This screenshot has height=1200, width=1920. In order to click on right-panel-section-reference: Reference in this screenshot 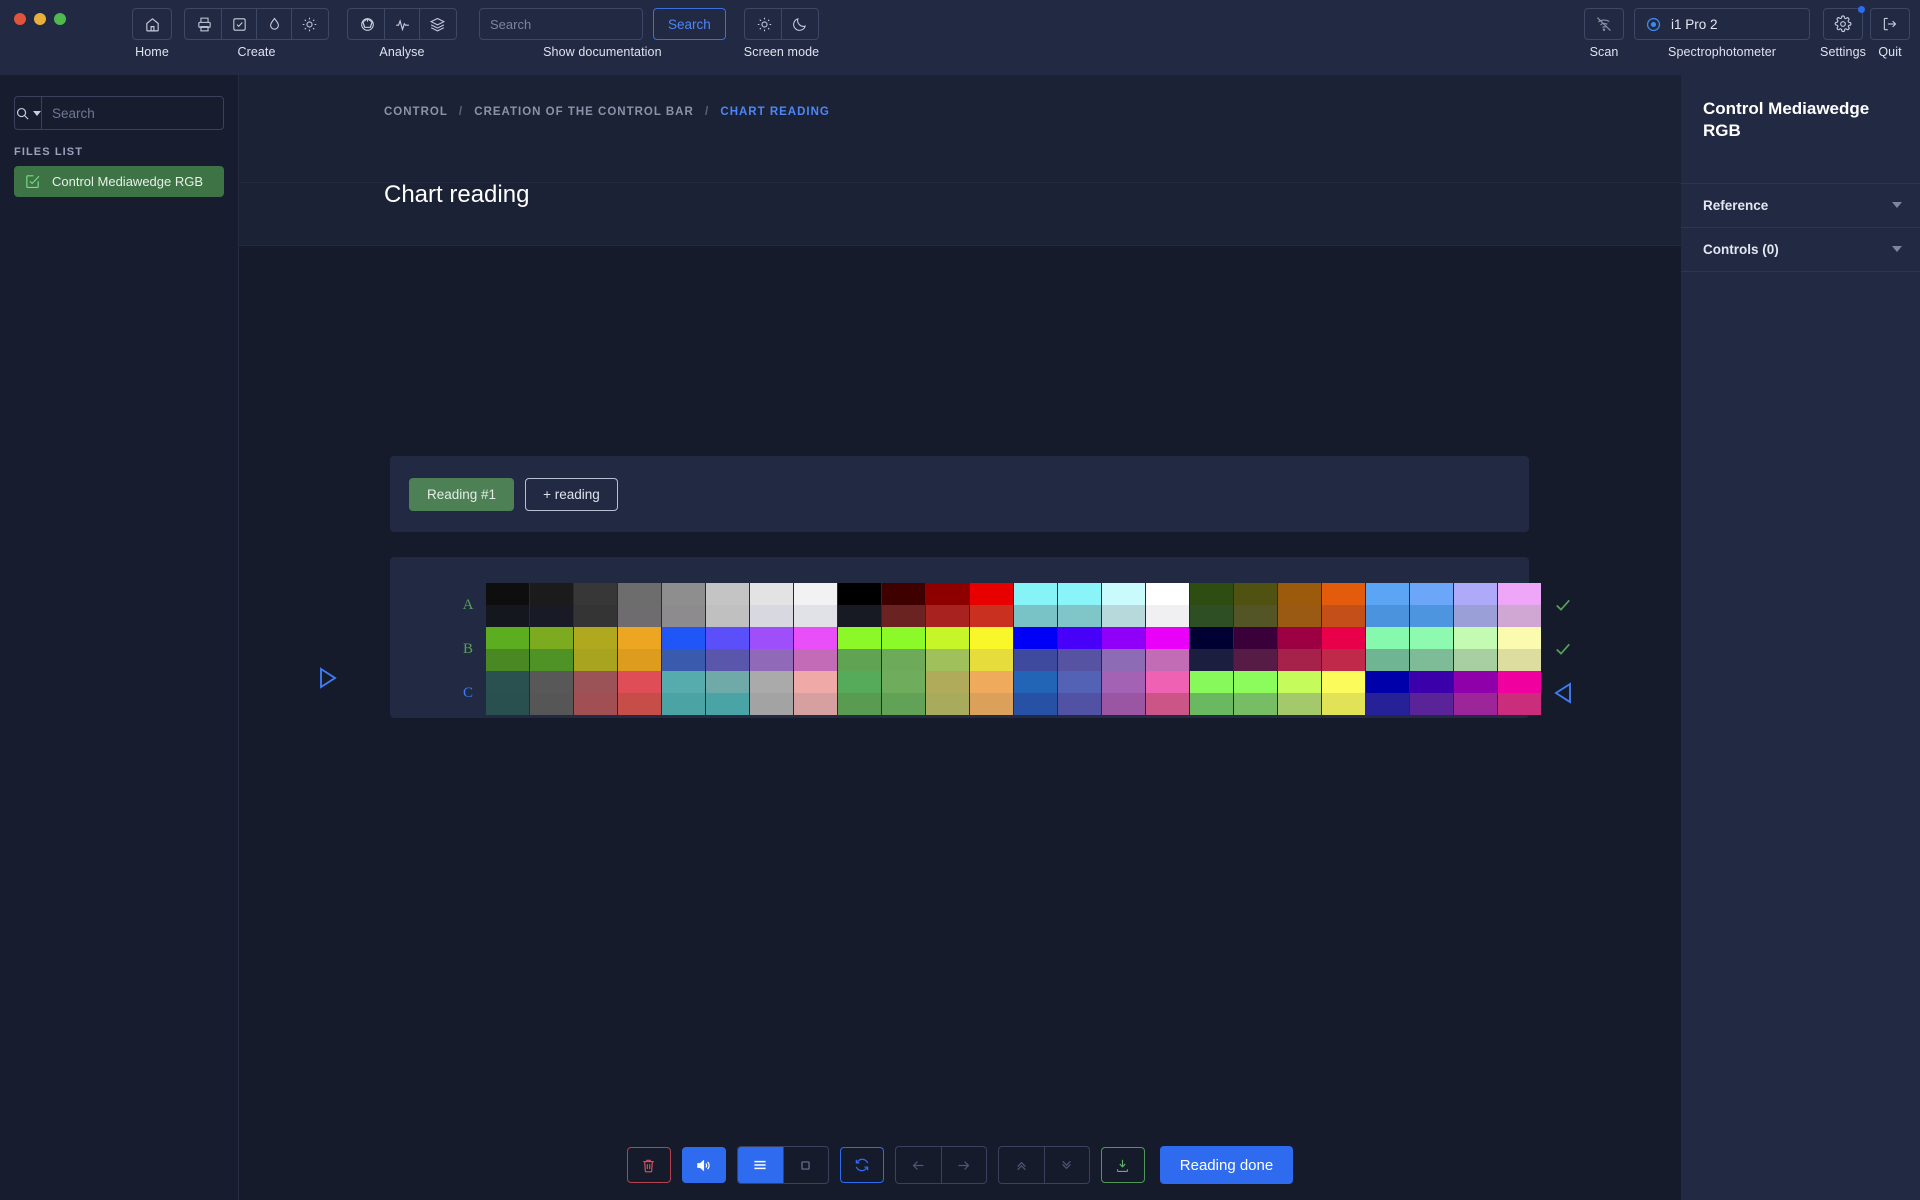, I will do `click(1800, 205)`.